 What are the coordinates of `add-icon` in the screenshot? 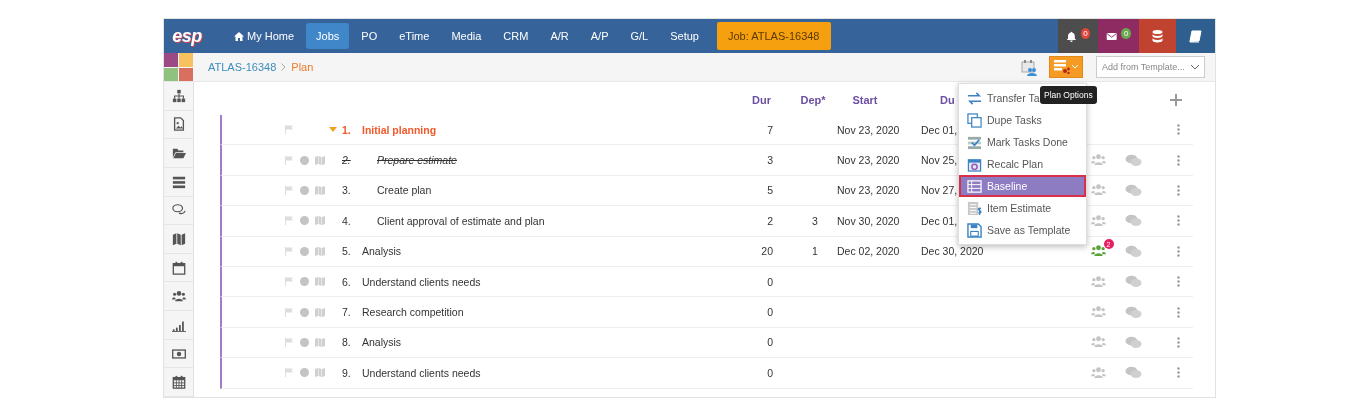 It's located at (1176, 99).